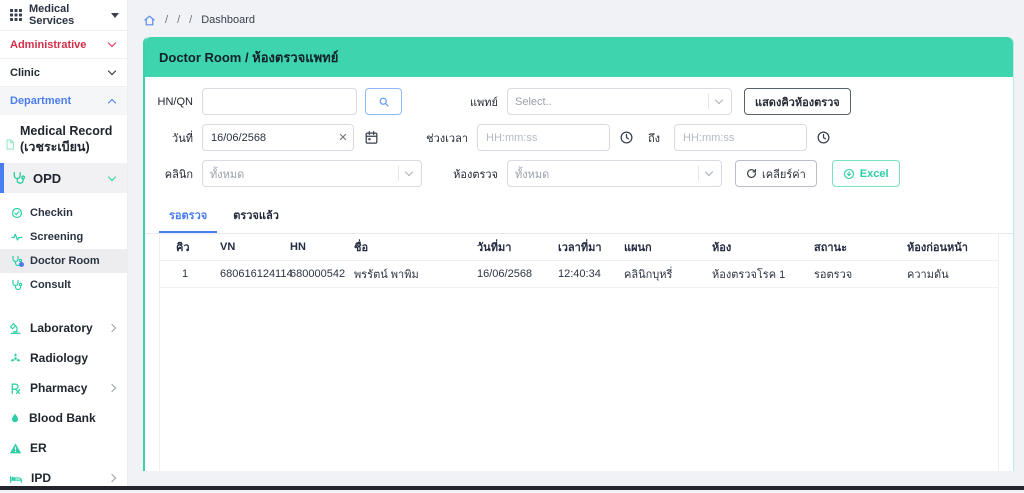 This screenshot has height=493, width=1024. Describe the element at coordinates (149, 20) in the screenshot. I see `home-icon` at that location.